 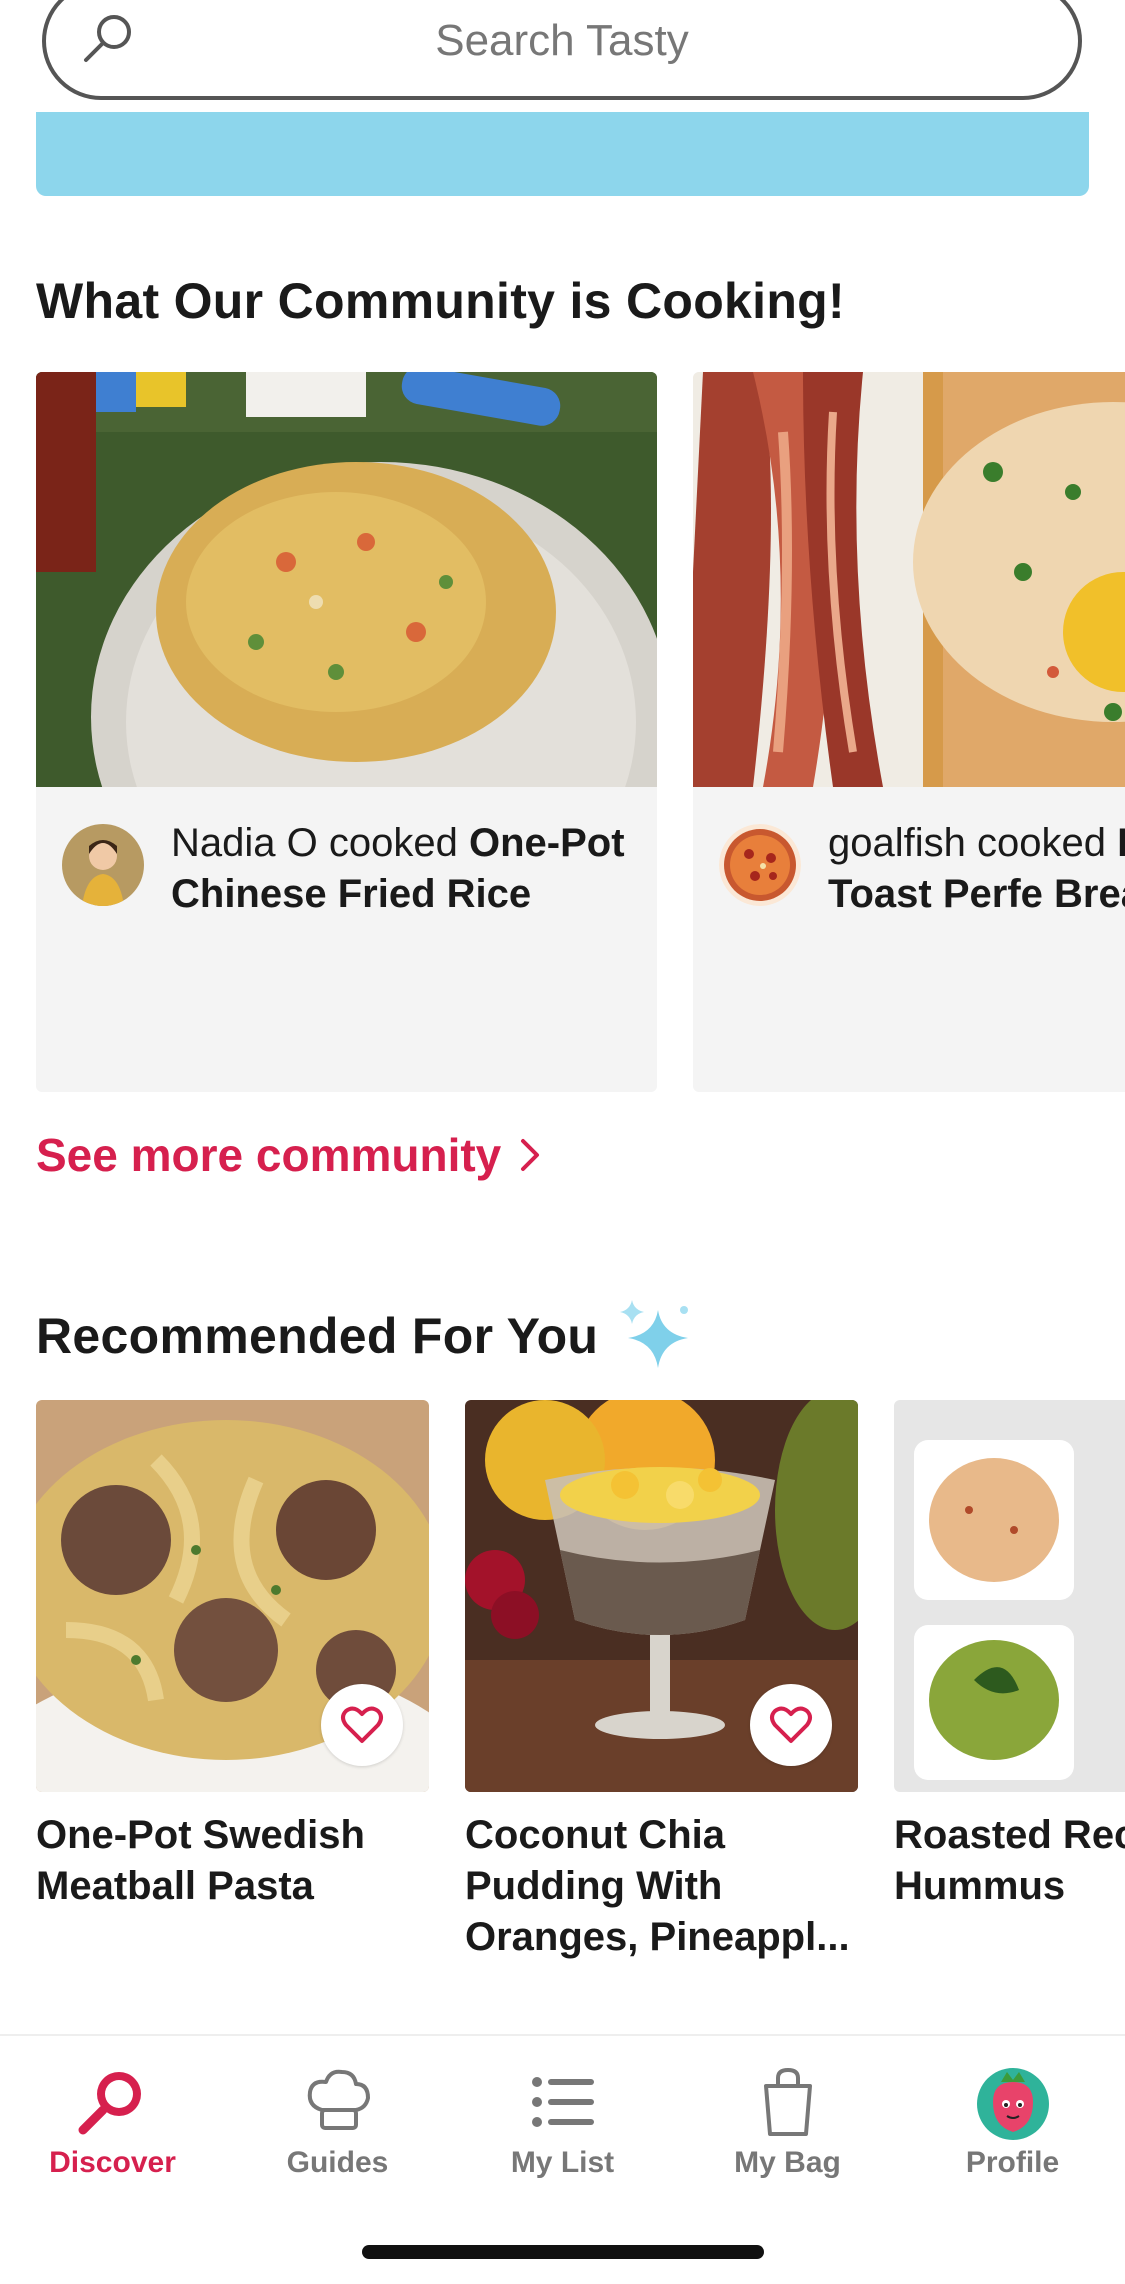 I want to click on tab-my-bag: My Bag, so click(x=787, y=2121).